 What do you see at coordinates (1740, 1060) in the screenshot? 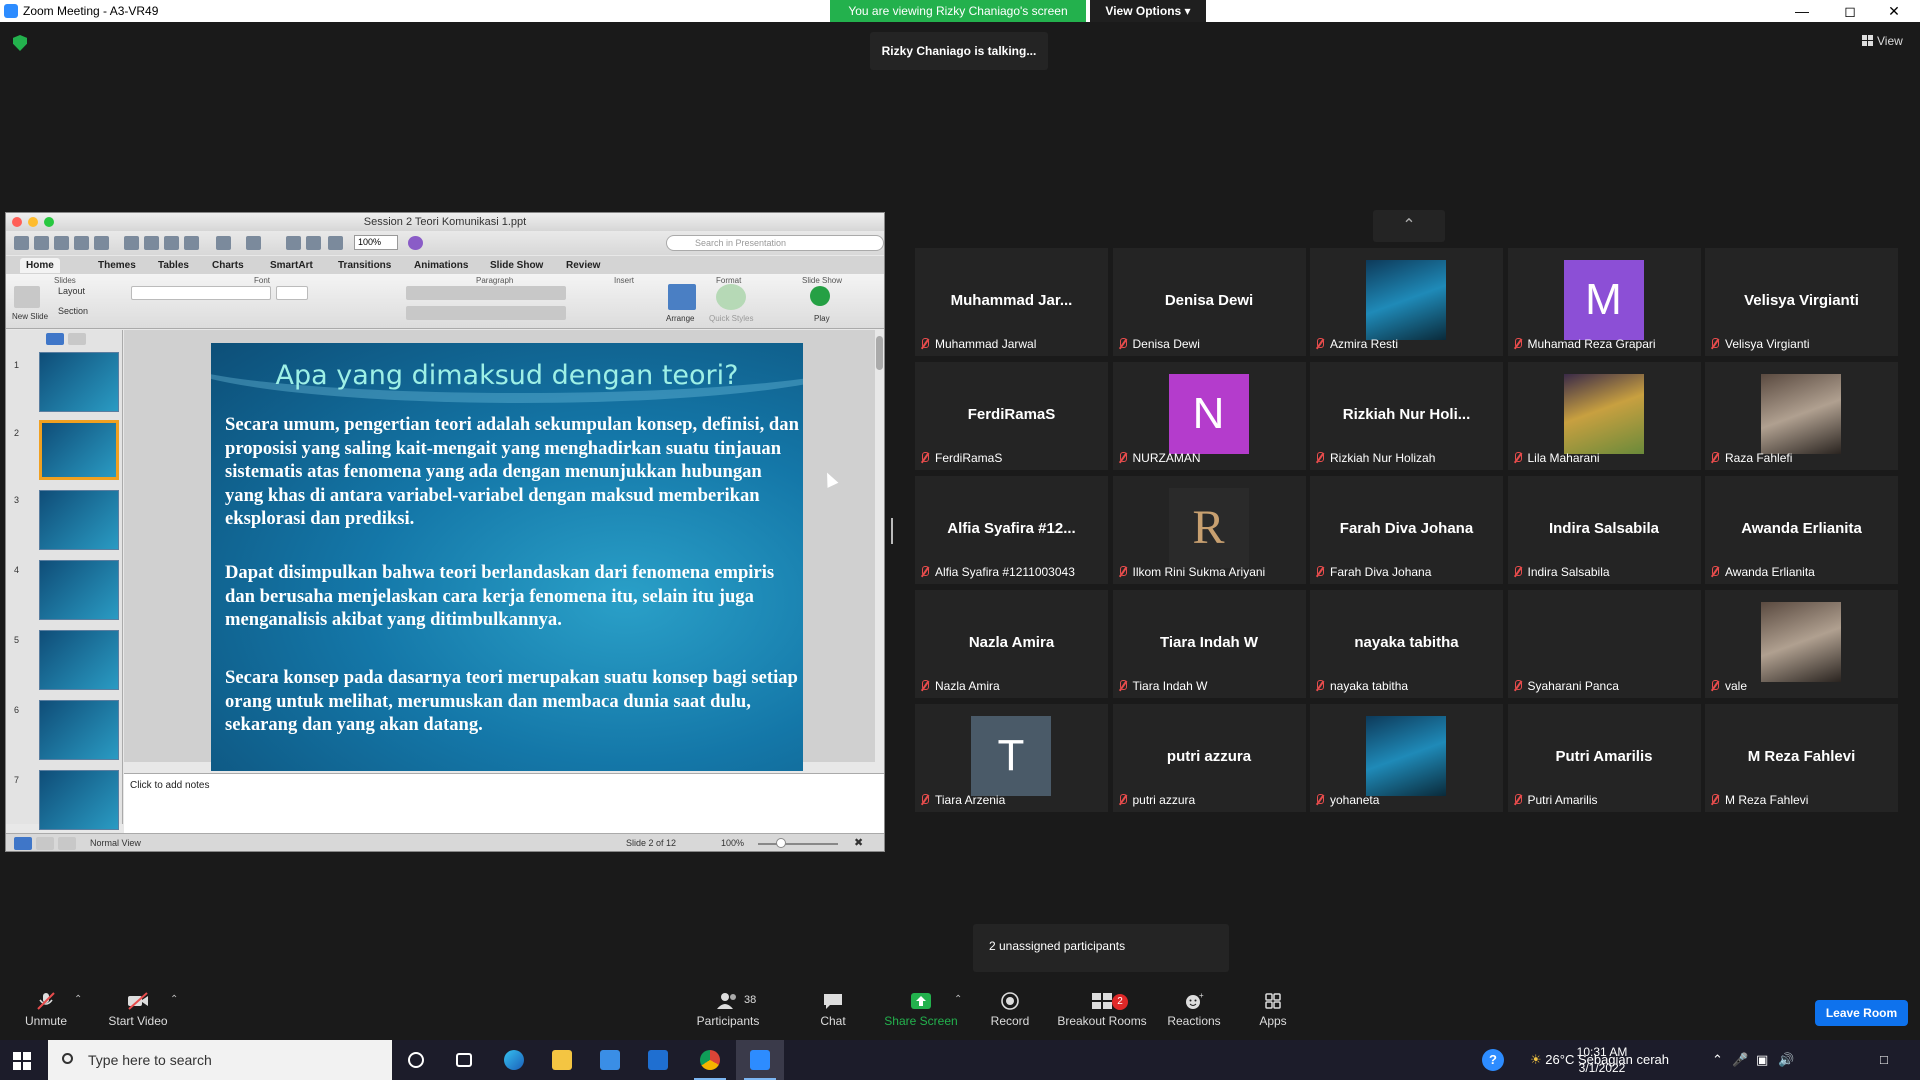
I see `microphone-tray-icon: 🎤` at bounding box center [1740, 1060].